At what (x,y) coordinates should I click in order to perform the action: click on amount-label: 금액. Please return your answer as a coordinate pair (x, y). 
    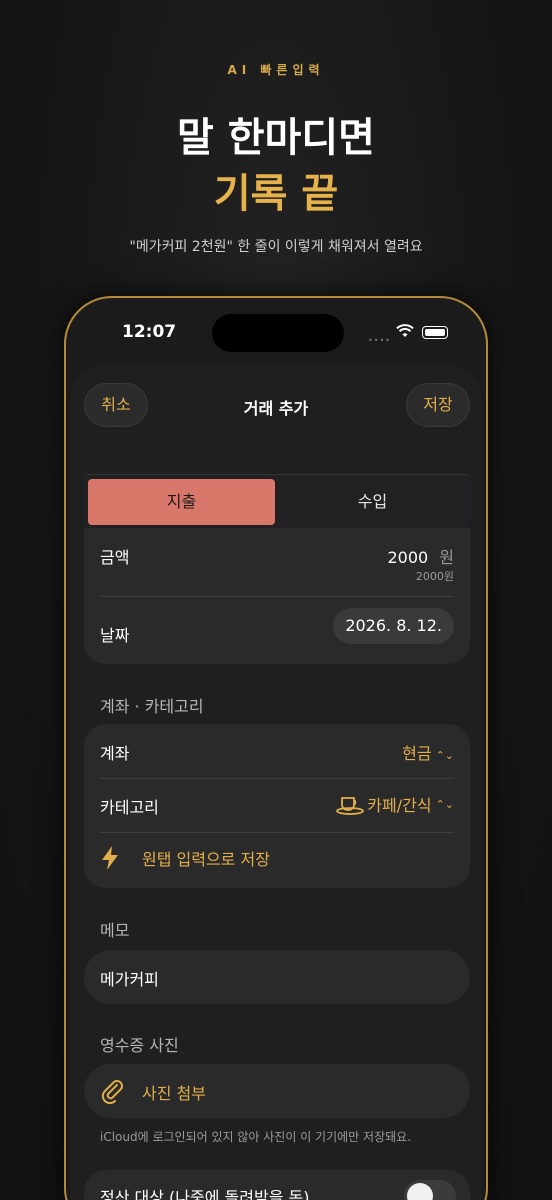
    Looking at the image, I should click on (115, 557).